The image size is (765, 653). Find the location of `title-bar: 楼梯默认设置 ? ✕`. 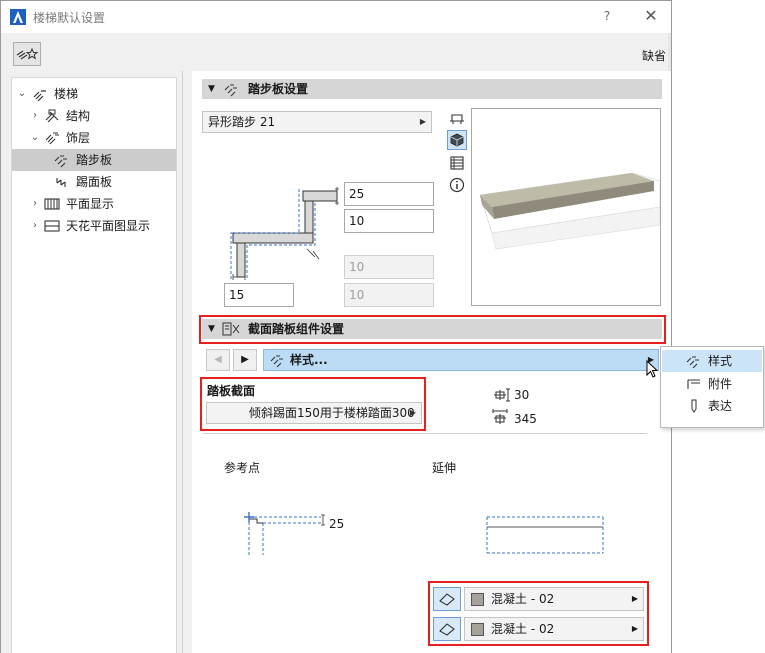

title-bar: 楼梯默认设置 ? ✕ is located at coordinates (336, 17).